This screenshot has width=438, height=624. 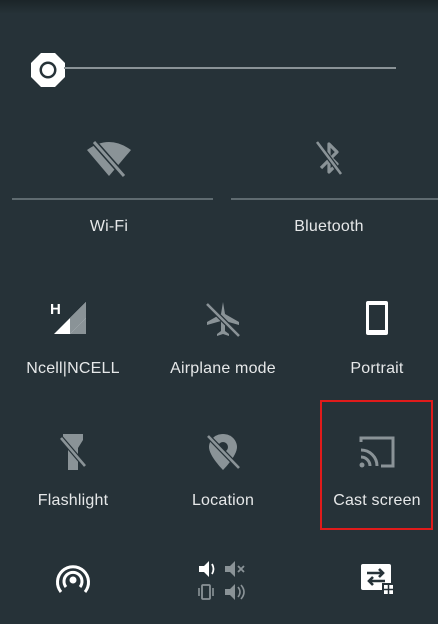 I want to click on location-label: Location, so click(x=223, y=500).